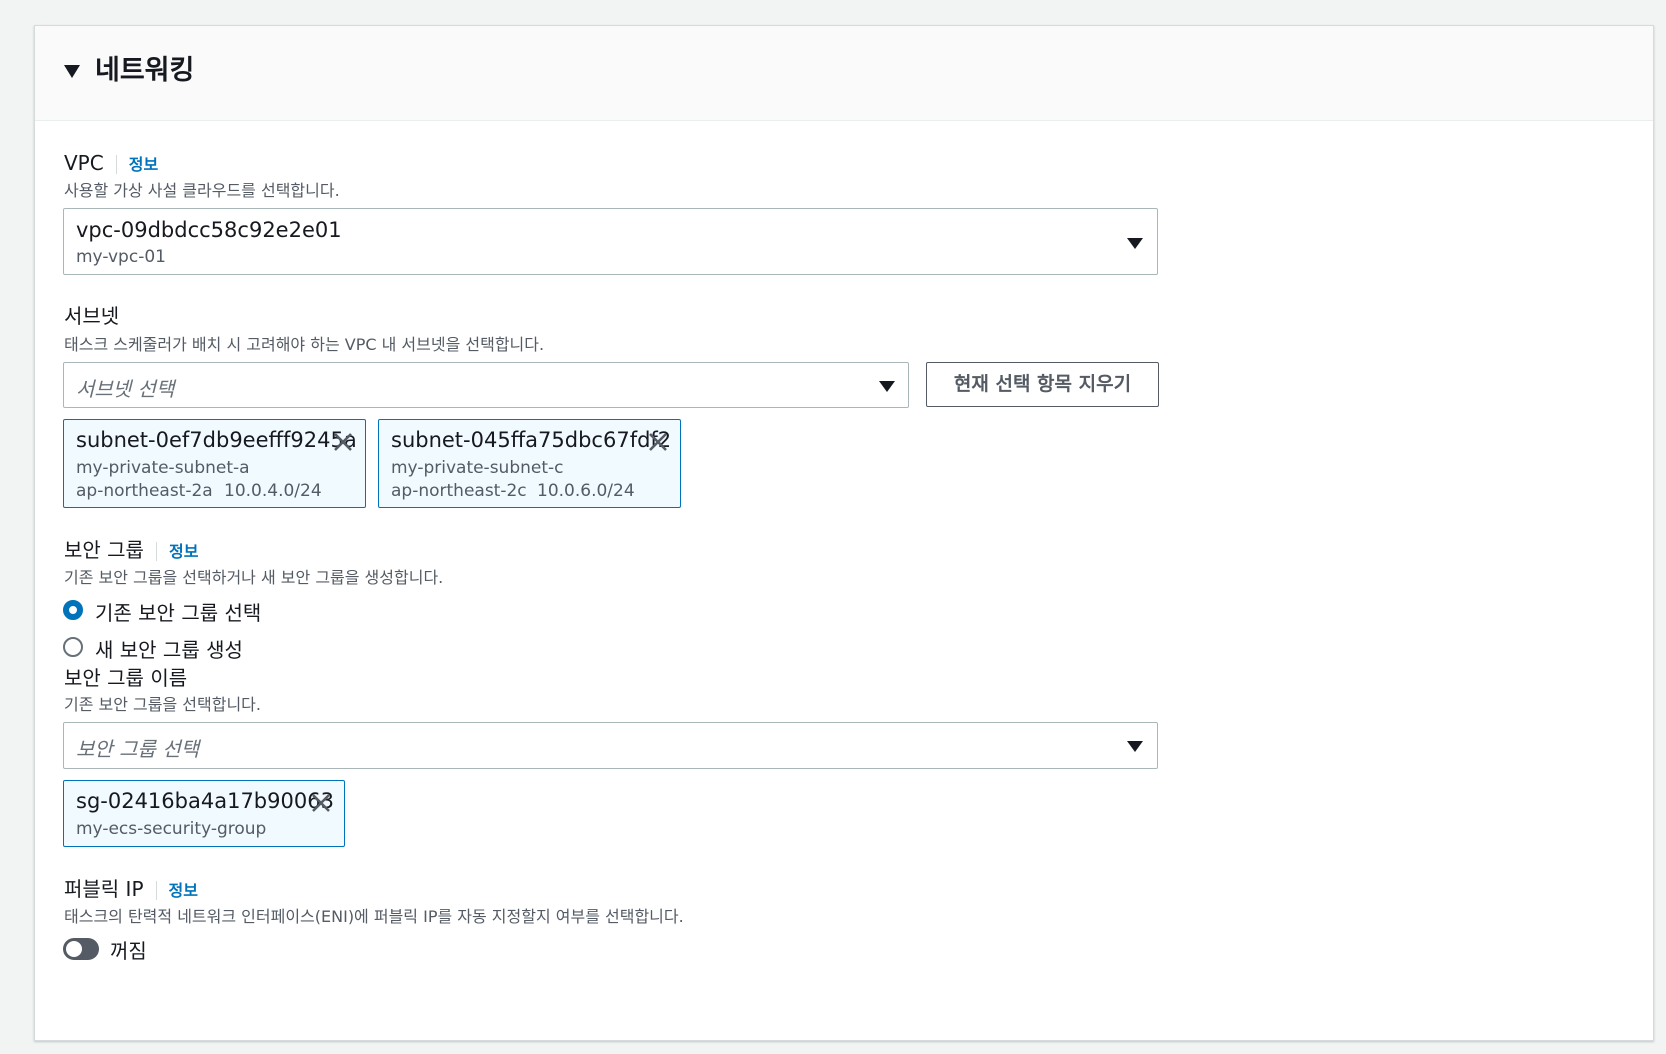 This screenshot has width=1666, height=1054. Describe the element at coordinates (610, 241) in the screenshot. I see `vpc-select: vpc-09dbdcc58c92e2e01 my-vpc-01` at that location.